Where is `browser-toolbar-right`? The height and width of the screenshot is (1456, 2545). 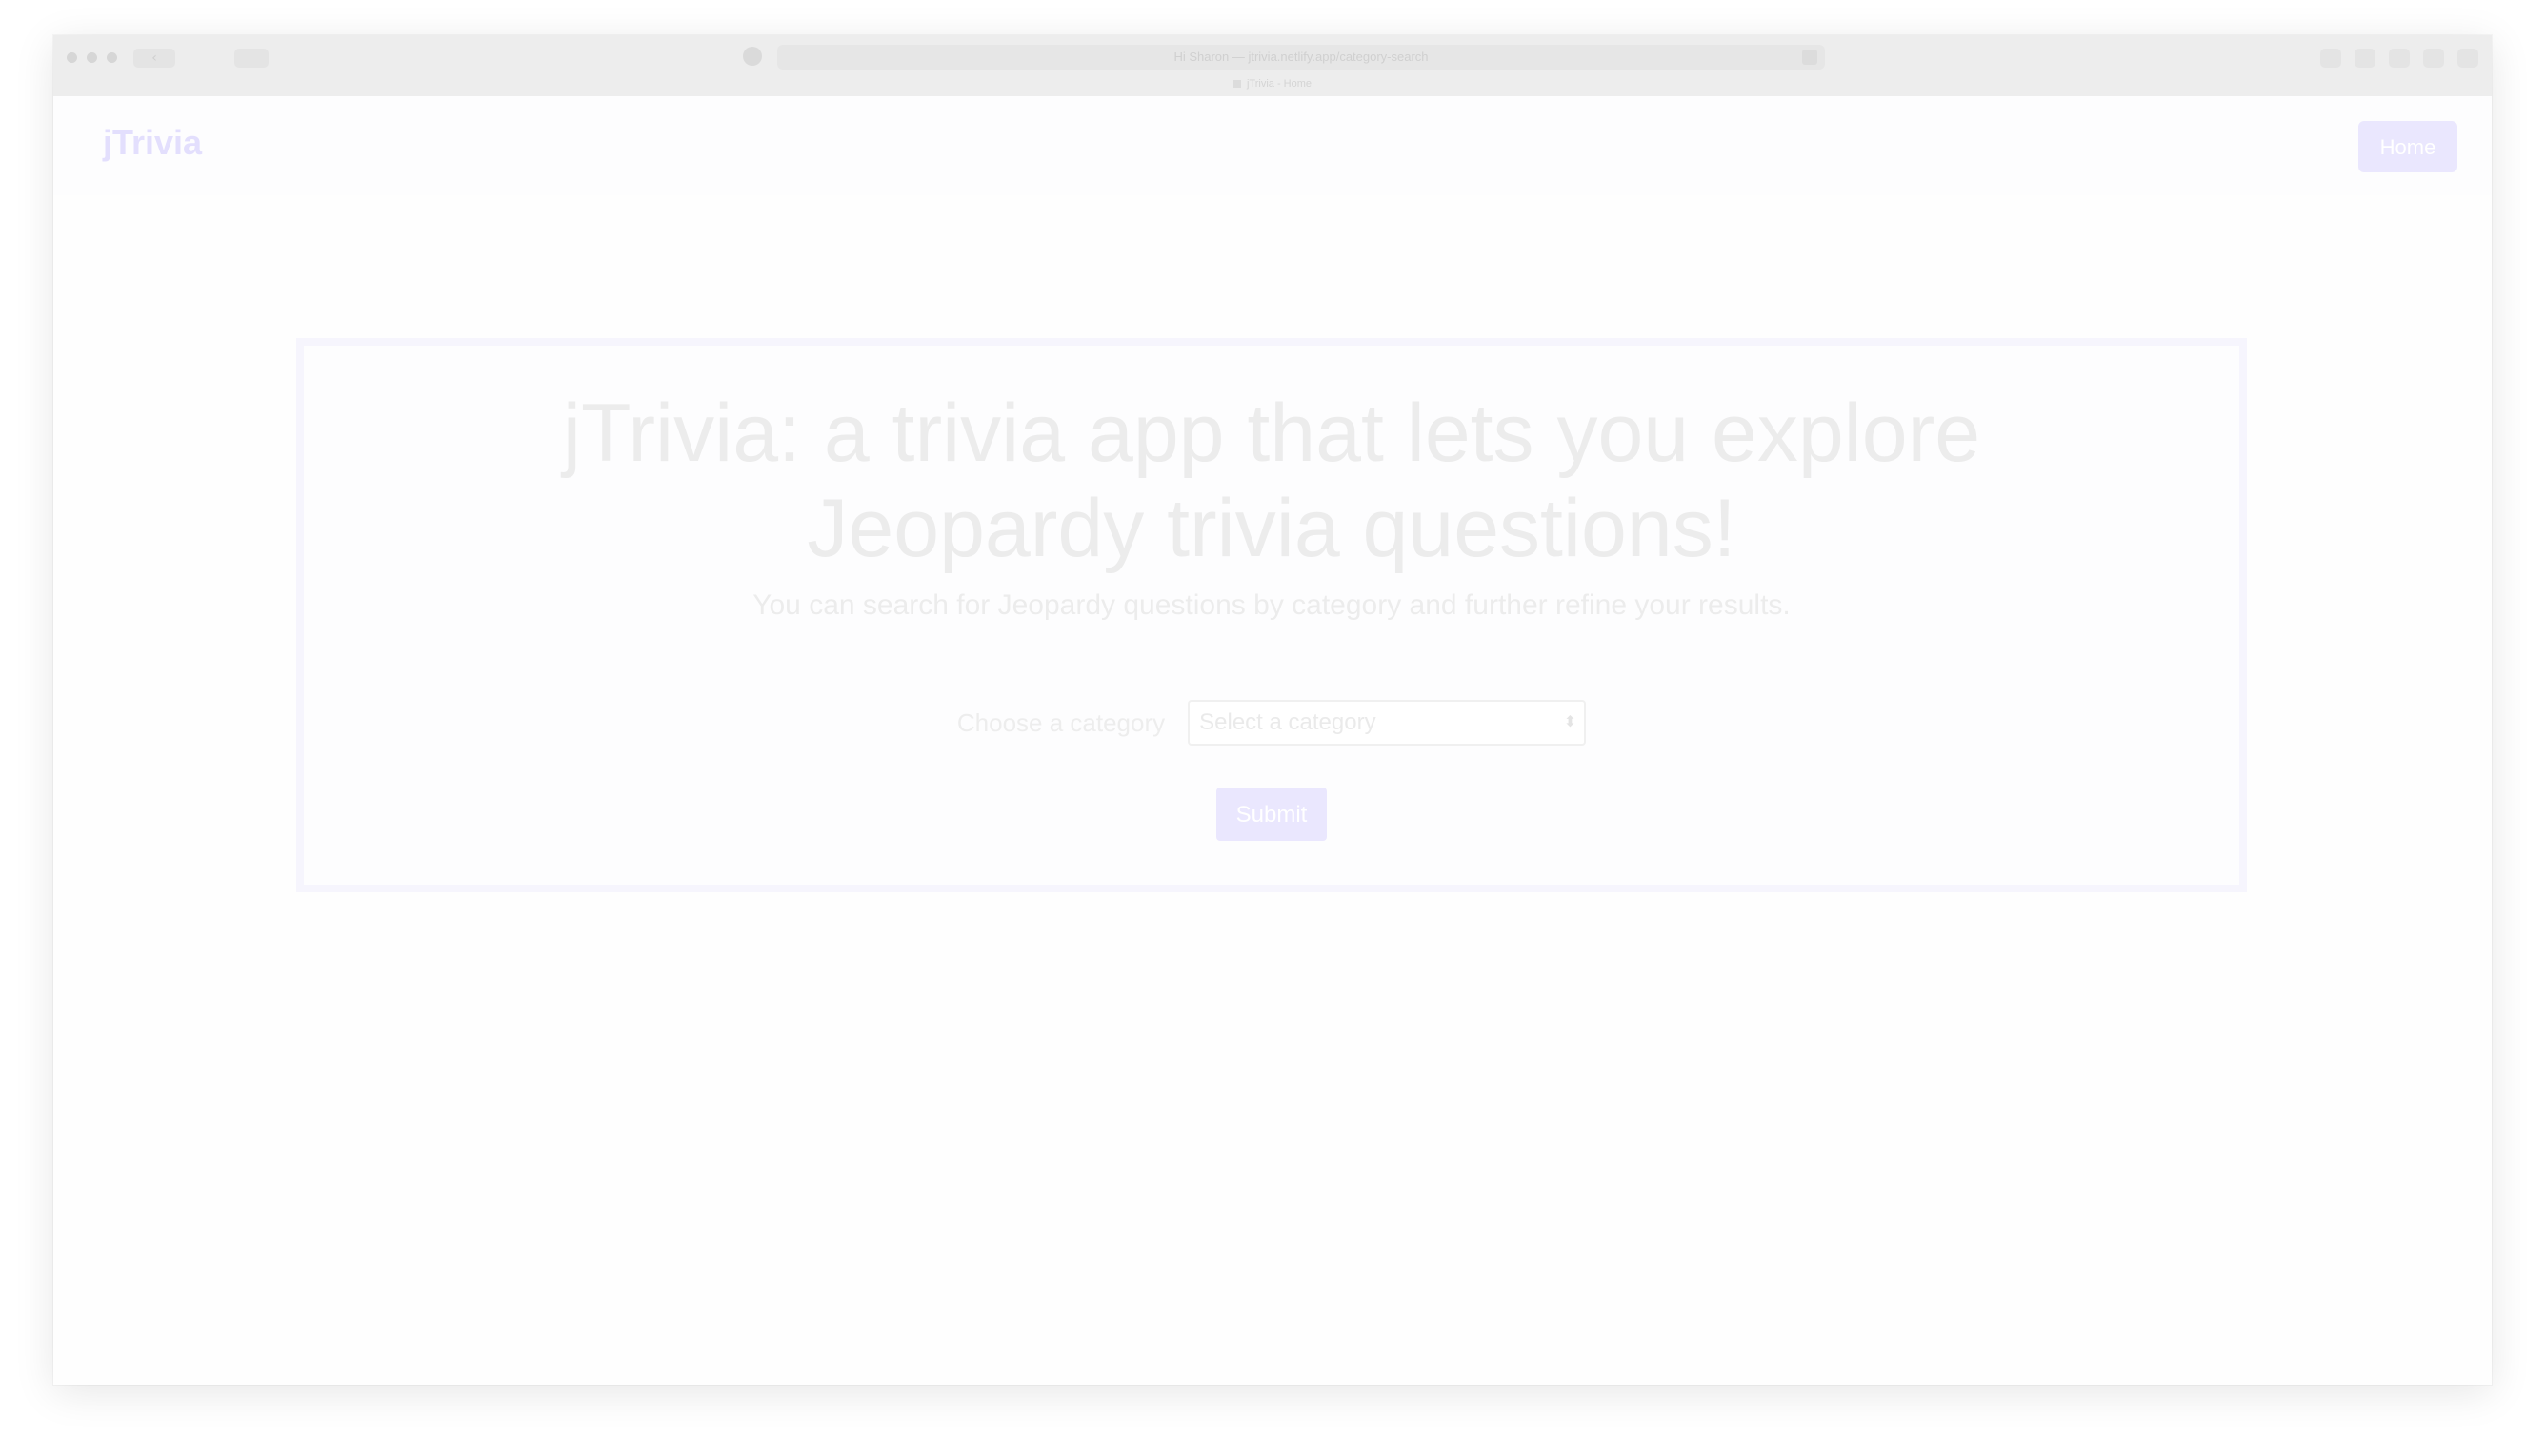
browser-toolbar-right is located at coordinates (2399, 58).